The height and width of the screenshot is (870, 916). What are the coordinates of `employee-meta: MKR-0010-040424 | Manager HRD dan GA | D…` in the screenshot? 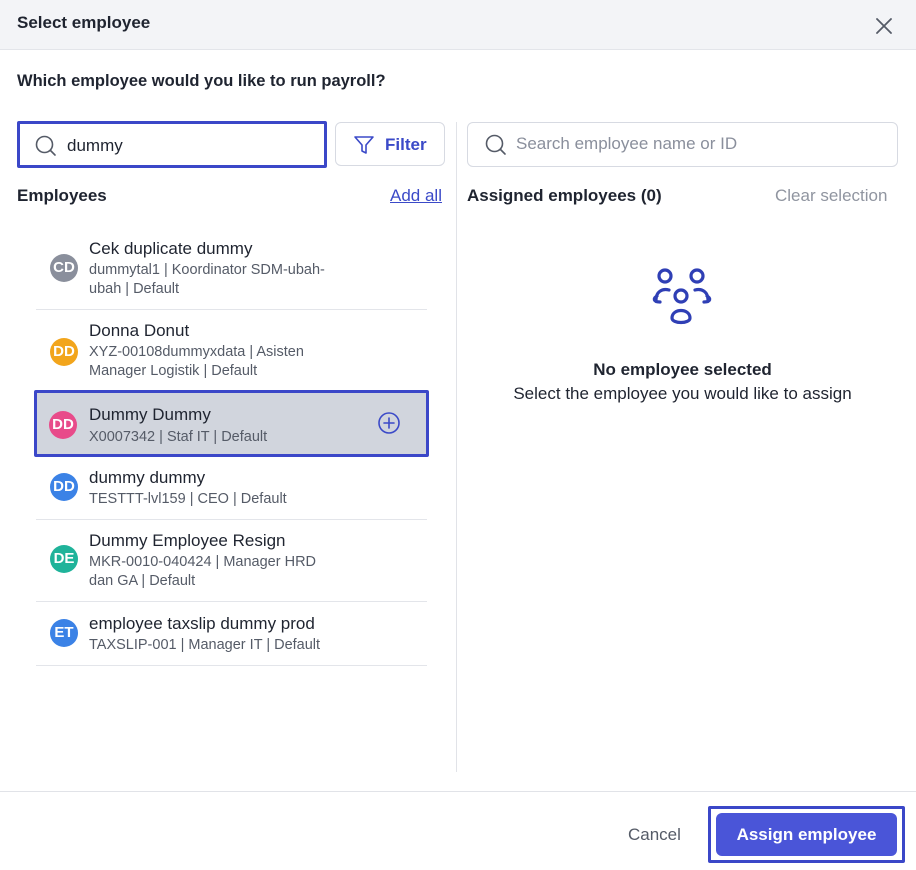 It's located at (203, 571).